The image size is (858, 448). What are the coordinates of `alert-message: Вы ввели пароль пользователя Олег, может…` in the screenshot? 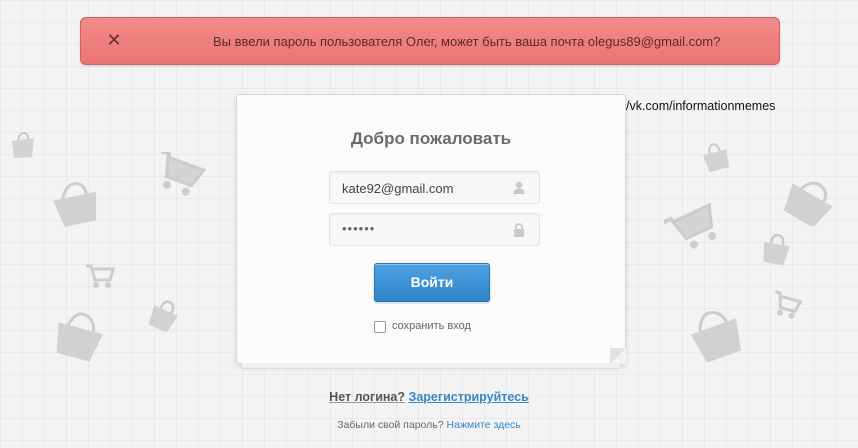 It's located at (467, 41).